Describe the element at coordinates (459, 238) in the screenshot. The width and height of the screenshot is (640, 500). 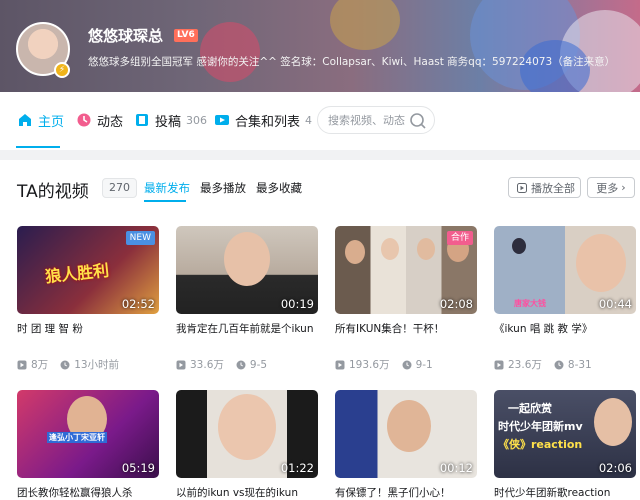
I see `cooperation-tag: 合作` at that location.